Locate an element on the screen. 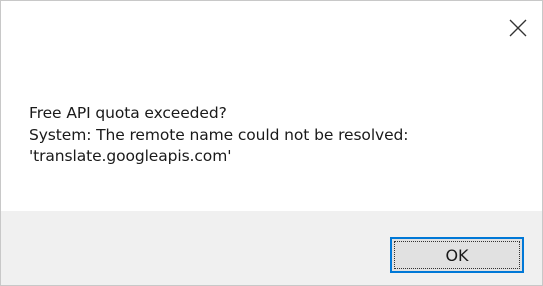 Image resolution: width=543 pixels, height=286 pixels. ok-button: OK is located at coordinates (457, 255).